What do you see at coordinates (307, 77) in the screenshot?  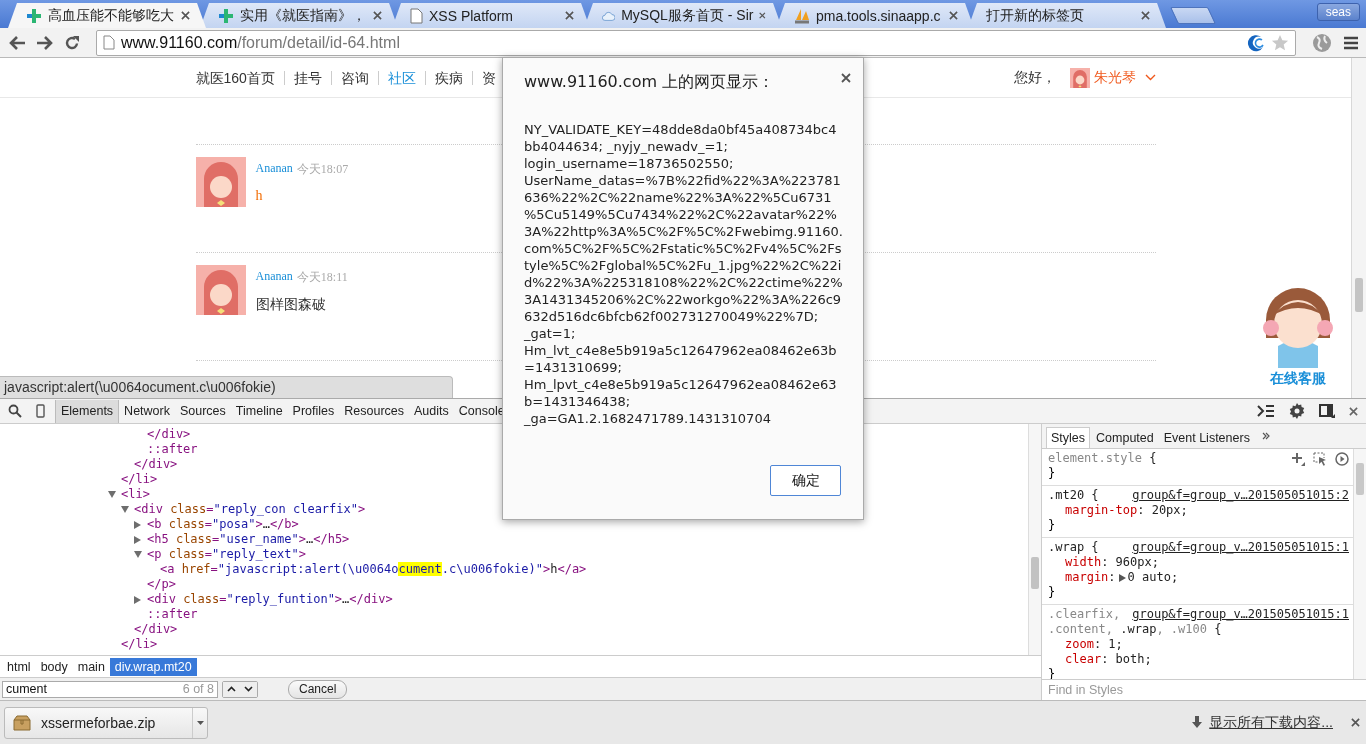 I see `nav-link: 挂号` at bounding box center [307, 77].